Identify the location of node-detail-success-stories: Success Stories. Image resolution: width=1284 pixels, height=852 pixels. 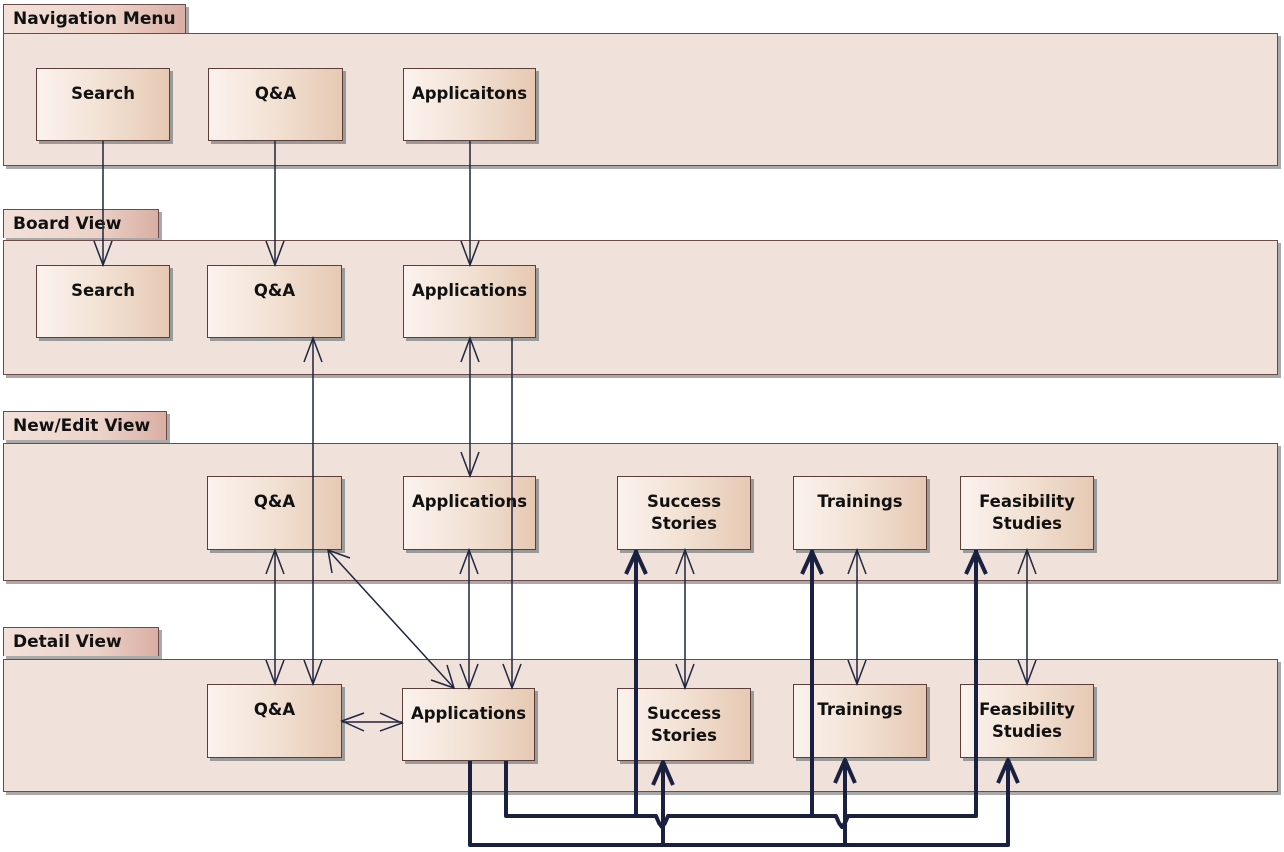
(684, 724).